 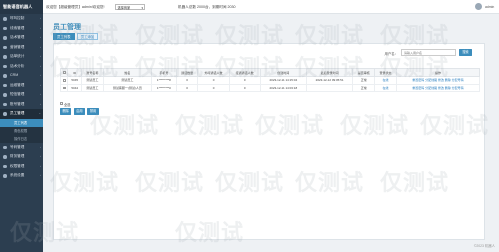 I want to click on chat-icon, so click(x=5, y=38).